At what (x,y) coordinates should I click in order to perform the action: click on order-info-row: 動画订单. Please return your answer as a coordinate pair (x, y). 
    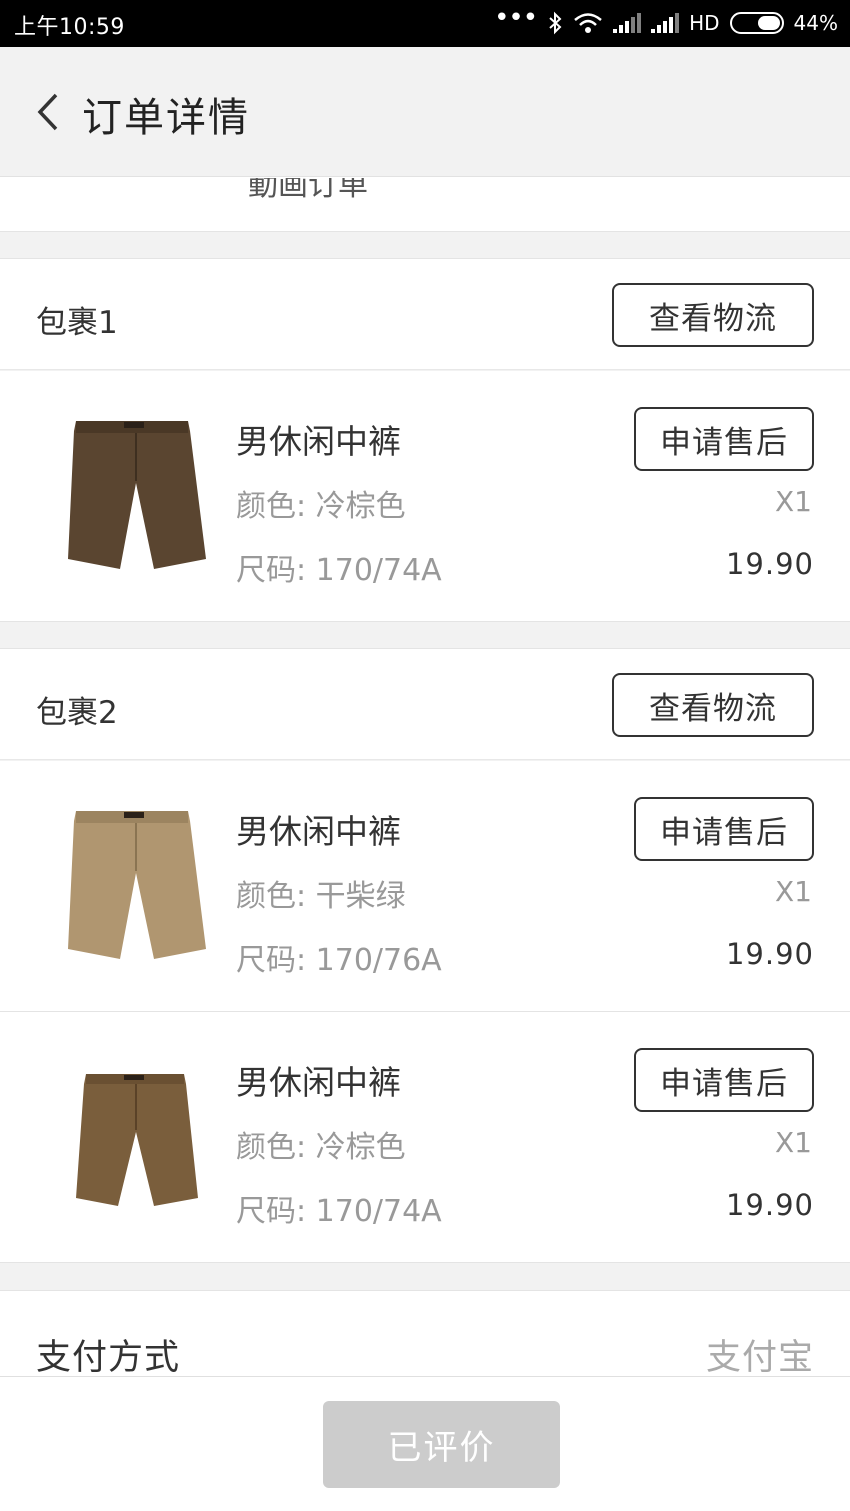
    Looking at the image, I should click on (425, 205).